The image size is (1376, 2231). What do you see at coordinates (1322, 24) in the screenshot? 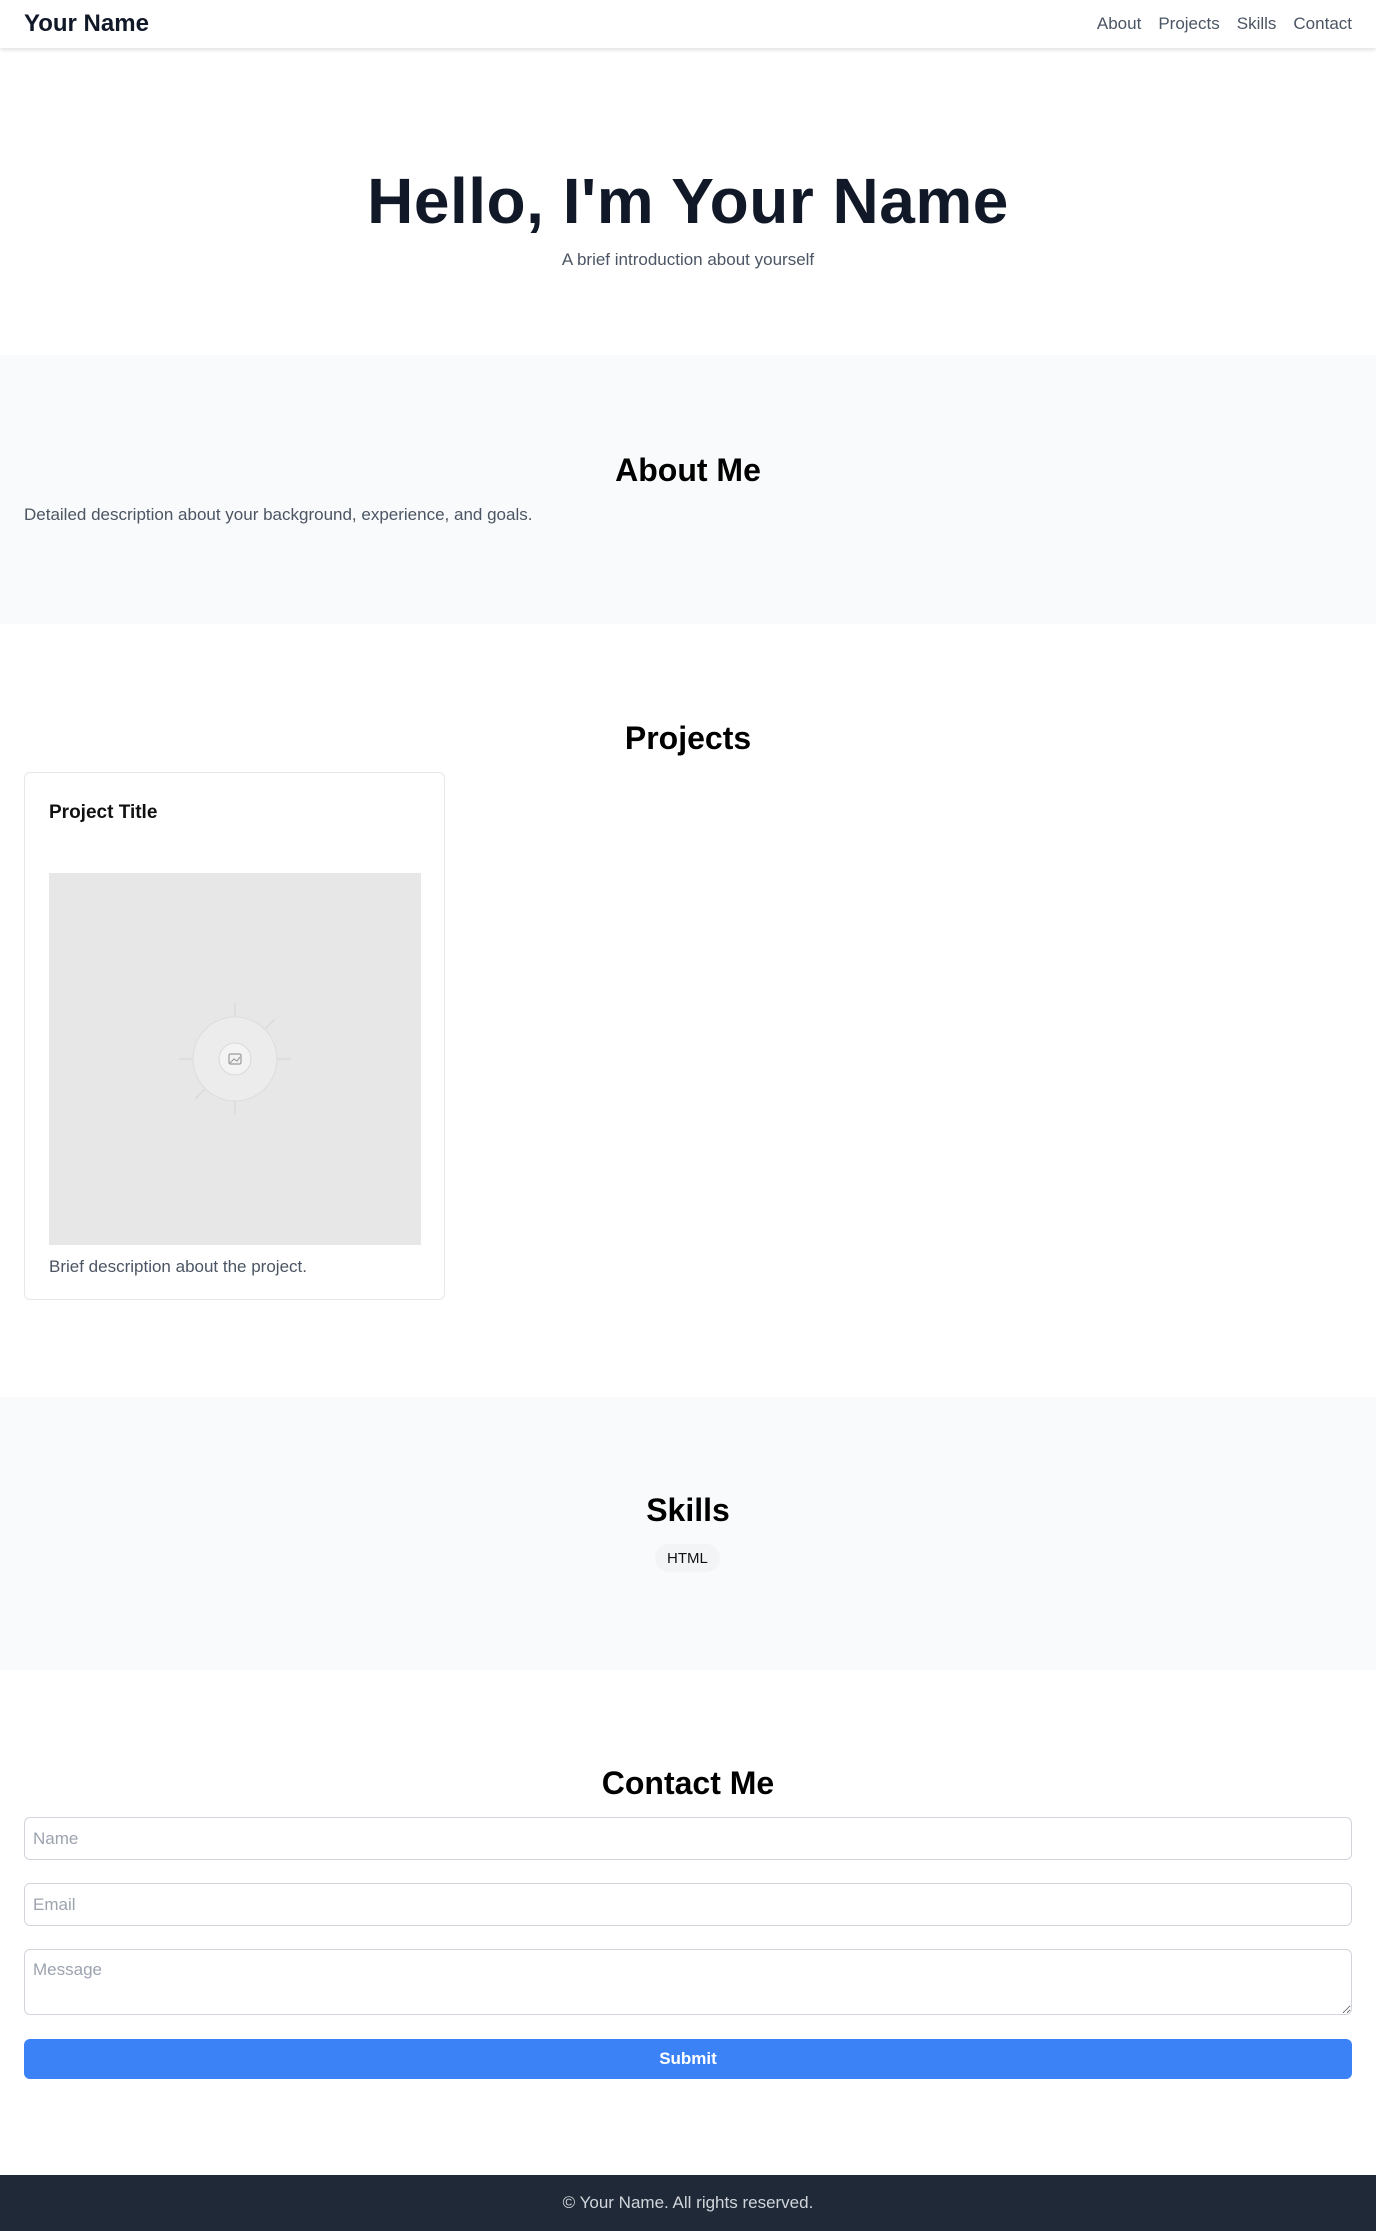
I see `nav-link-contact: Contact` at bounding box center [1322, 24].